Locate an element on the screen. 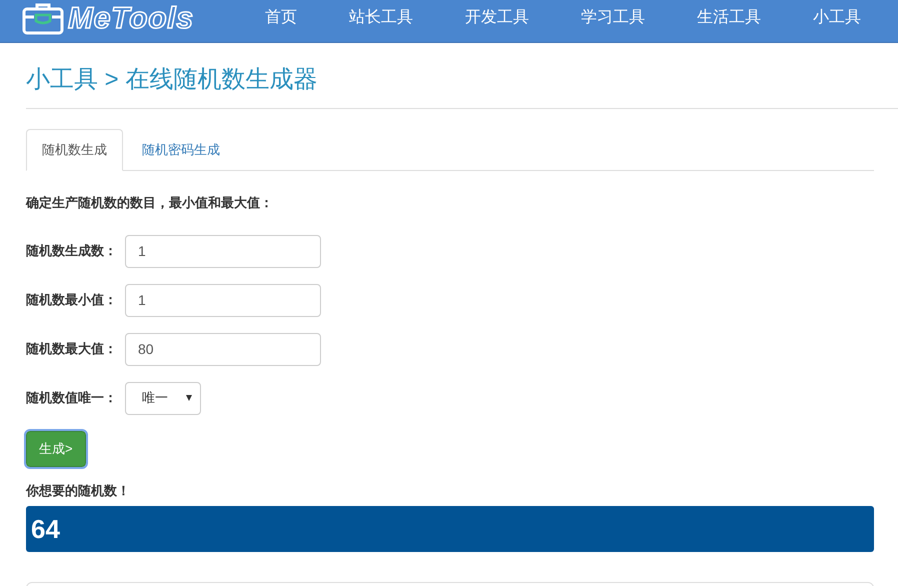  dropdown: 唯一 is located at coordinates (163, 398).